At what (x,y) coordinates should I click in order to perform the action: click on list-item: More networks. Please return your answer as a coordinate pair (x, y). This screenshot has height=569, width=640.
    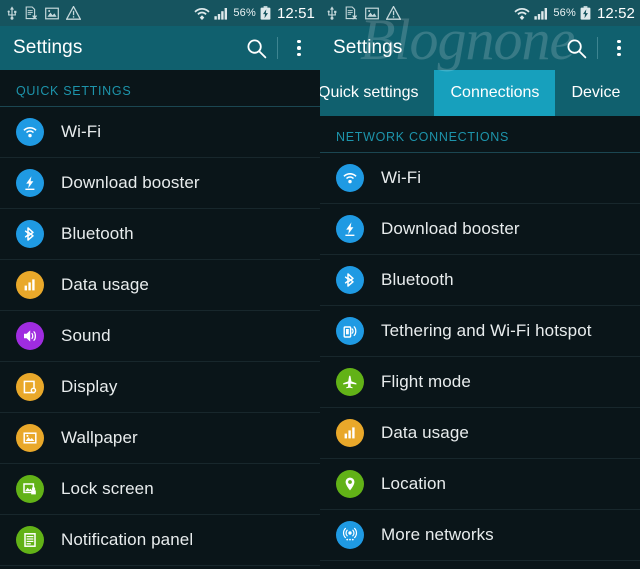
    Looking at the image, I should click on (480, 535).